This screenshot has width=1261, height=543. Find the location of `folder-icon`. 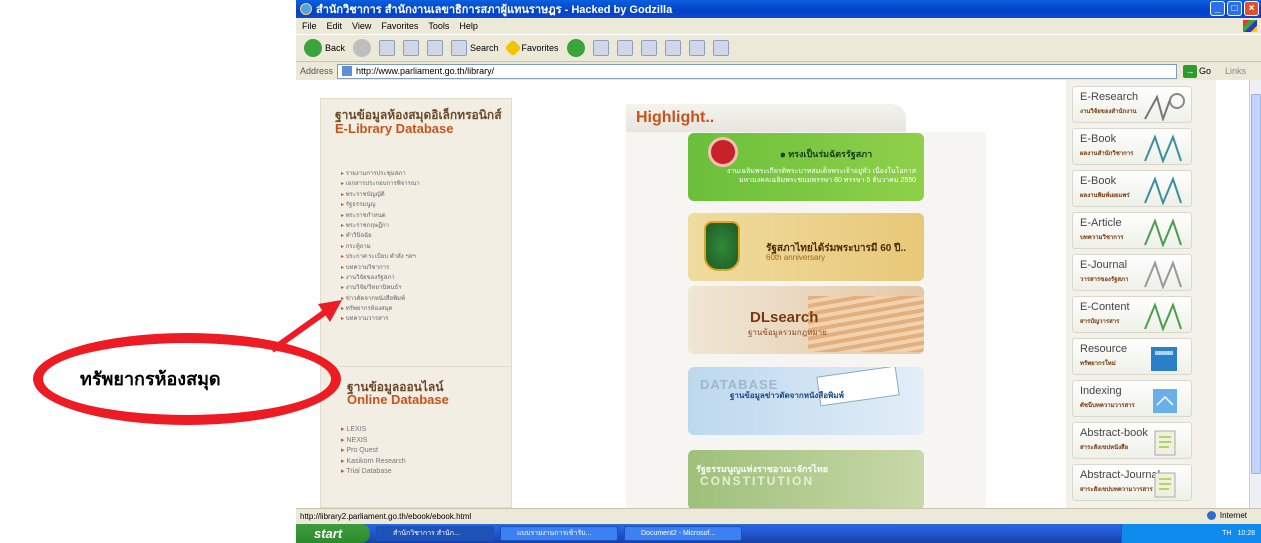

folder-icon is located at coordinates (672, 48).